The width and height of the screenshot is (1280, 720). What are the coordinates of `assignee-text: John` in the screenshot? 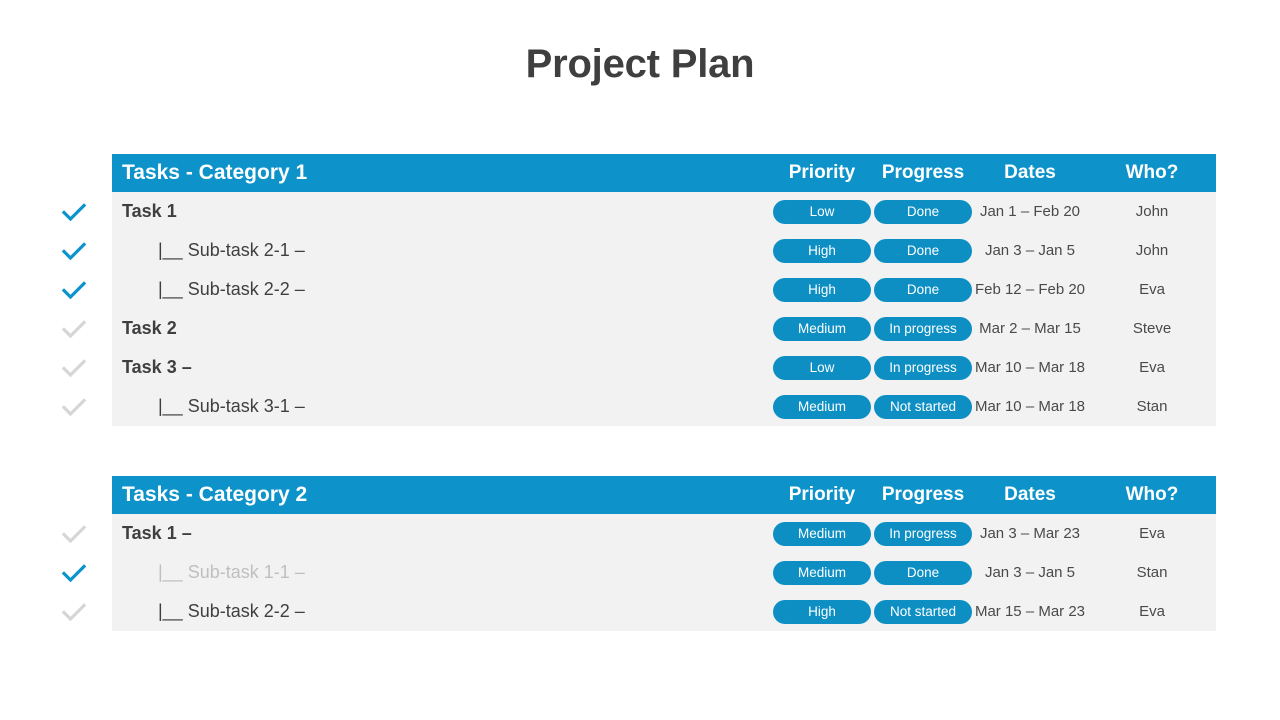 It's located at (1152, 250).